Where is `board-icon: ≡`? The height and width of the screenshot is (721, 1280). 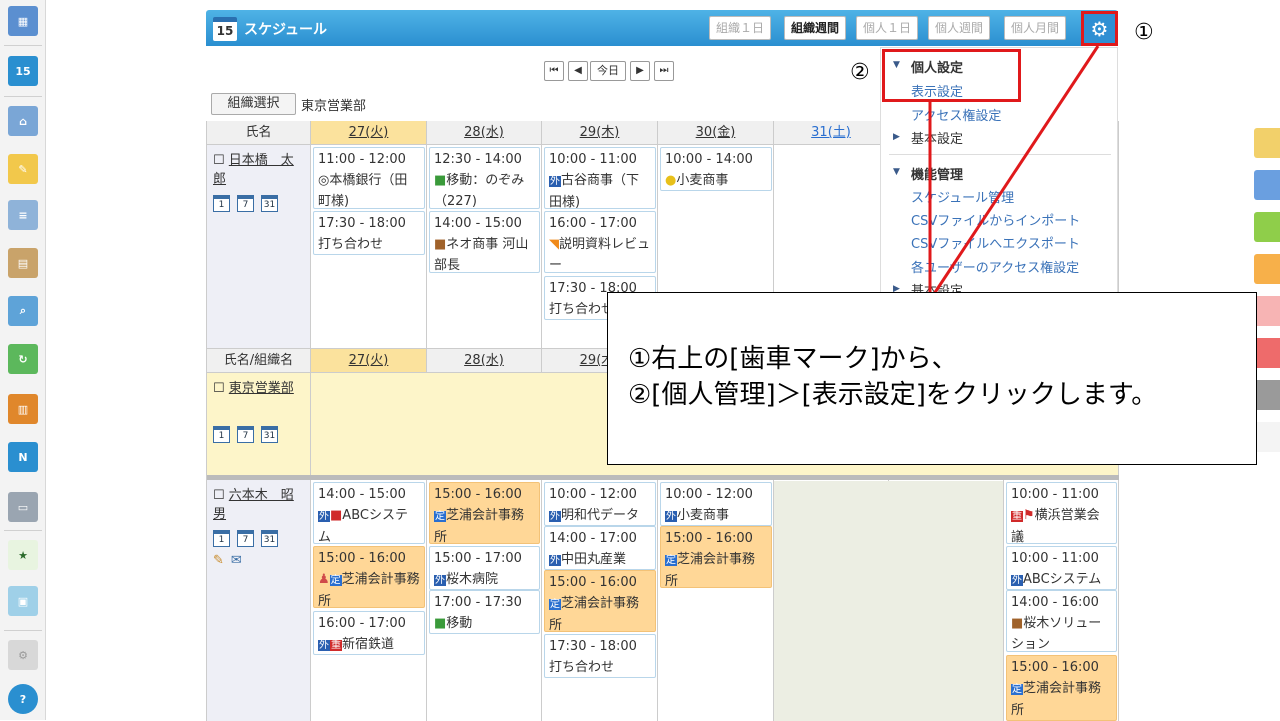
board-icon: ≡ is located at coordinates (23, 215).